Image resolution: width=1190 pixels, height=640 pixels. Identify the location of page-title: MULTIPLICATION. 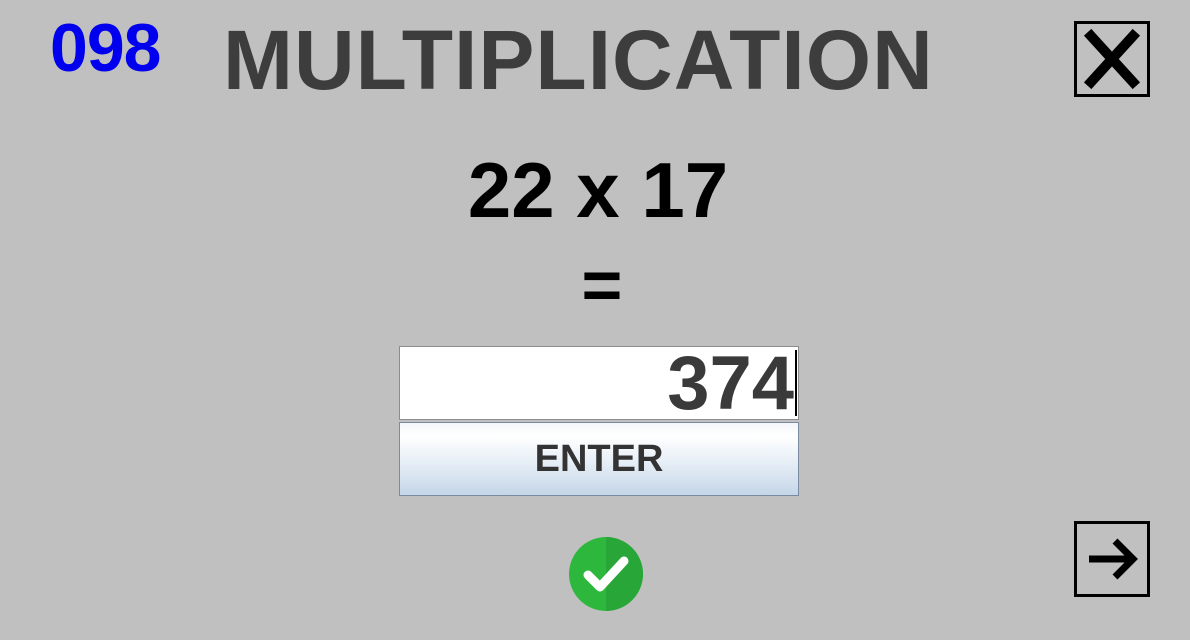
(578, 60).